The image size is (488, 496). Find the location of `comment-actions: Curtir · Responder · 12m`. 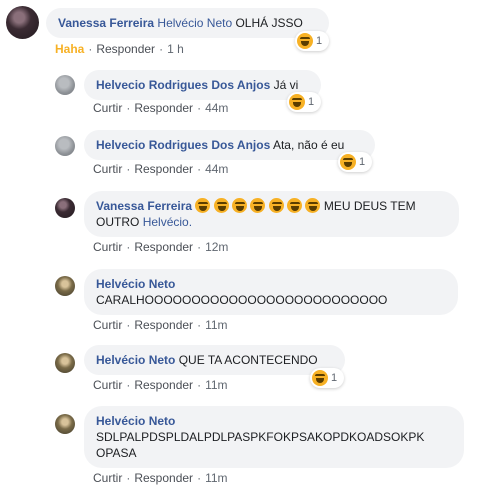

comment-actions: Curtir · Responder · 12m is located at coordinates (160, 247).